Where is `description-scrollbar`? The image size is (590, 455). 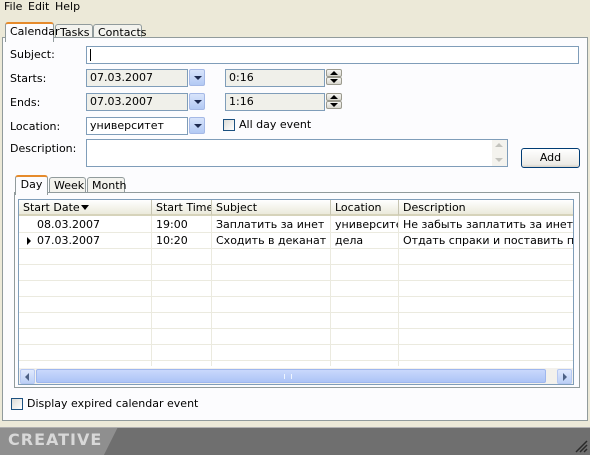 description-scrollbar is located at coordinates (499, 153).